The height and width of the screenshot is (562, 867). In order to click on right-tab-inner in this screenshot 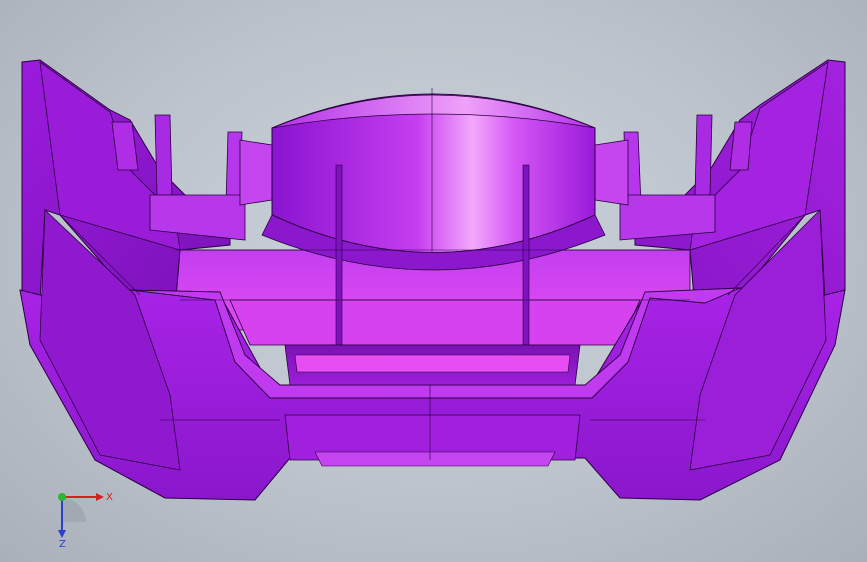, I will do `click(703, 155)`.